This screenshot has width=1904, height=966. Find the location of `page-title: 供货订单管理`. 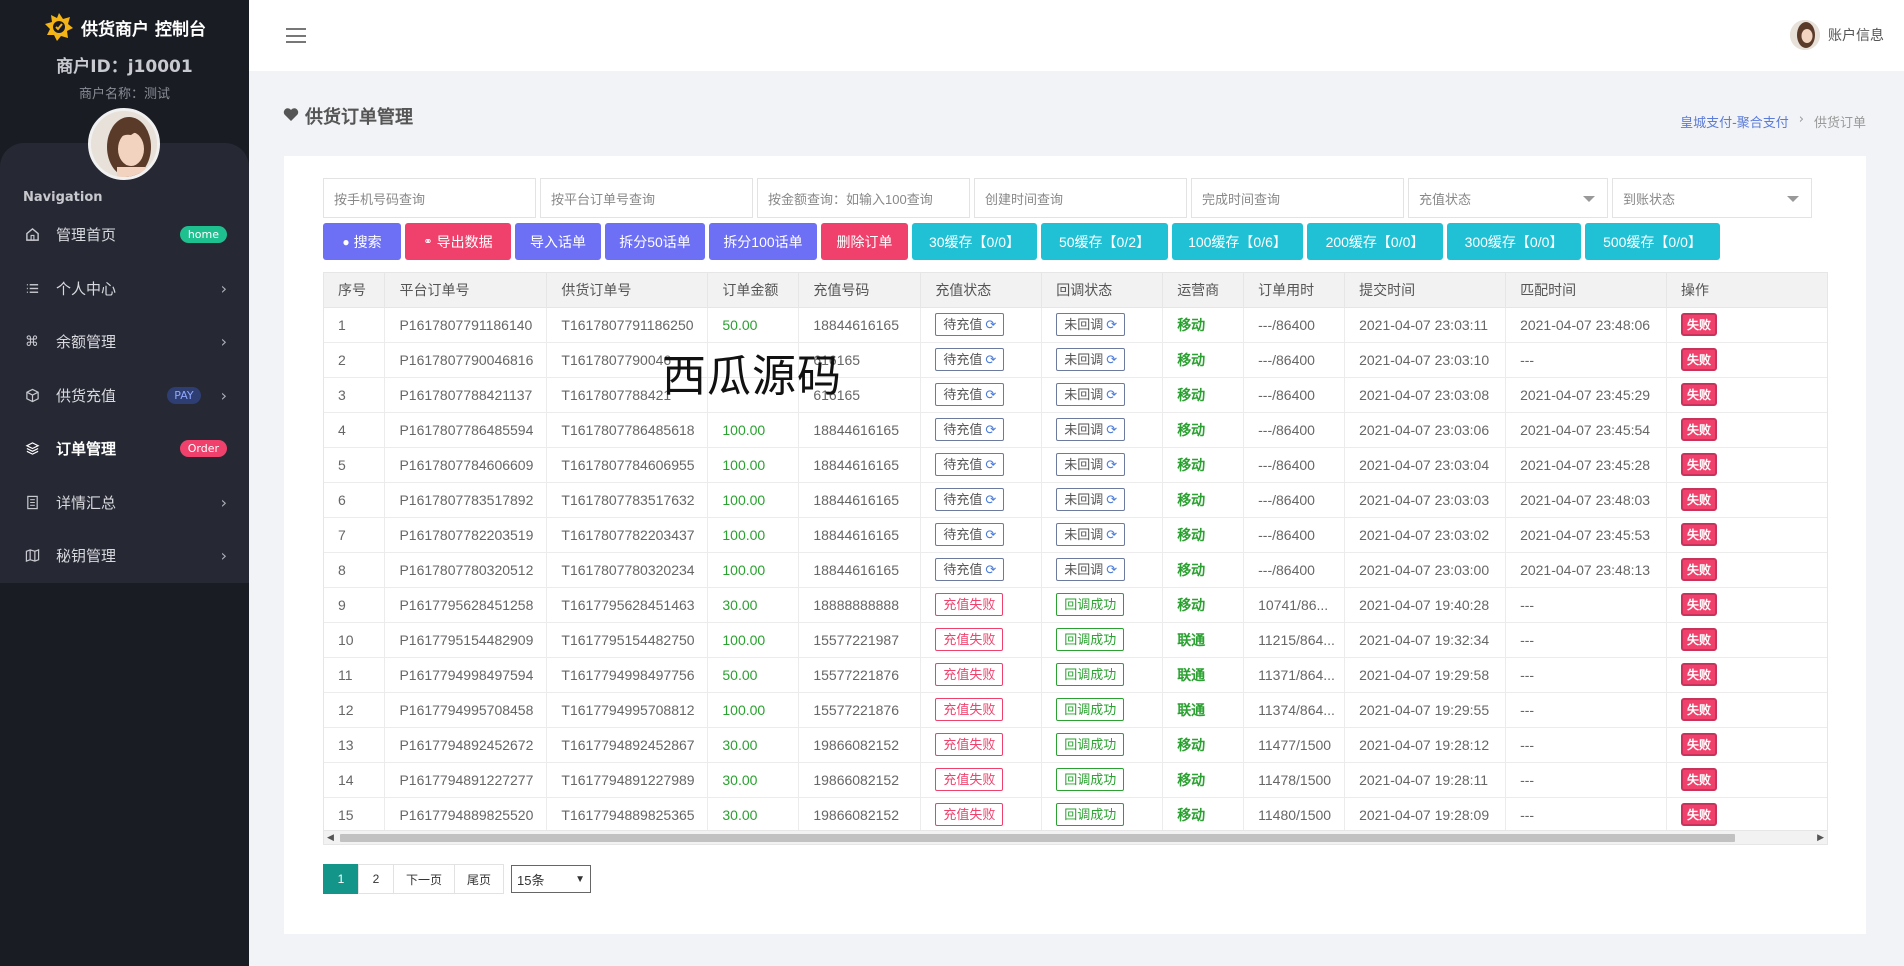

page-title: 供货订单管理 is located at coordinates (348, 116).